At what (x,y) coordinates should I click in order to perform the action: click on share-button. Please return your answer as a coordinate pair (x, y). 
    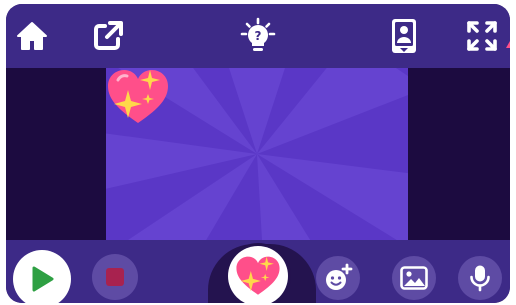
    Looking at the image, I should click on (108, 36).